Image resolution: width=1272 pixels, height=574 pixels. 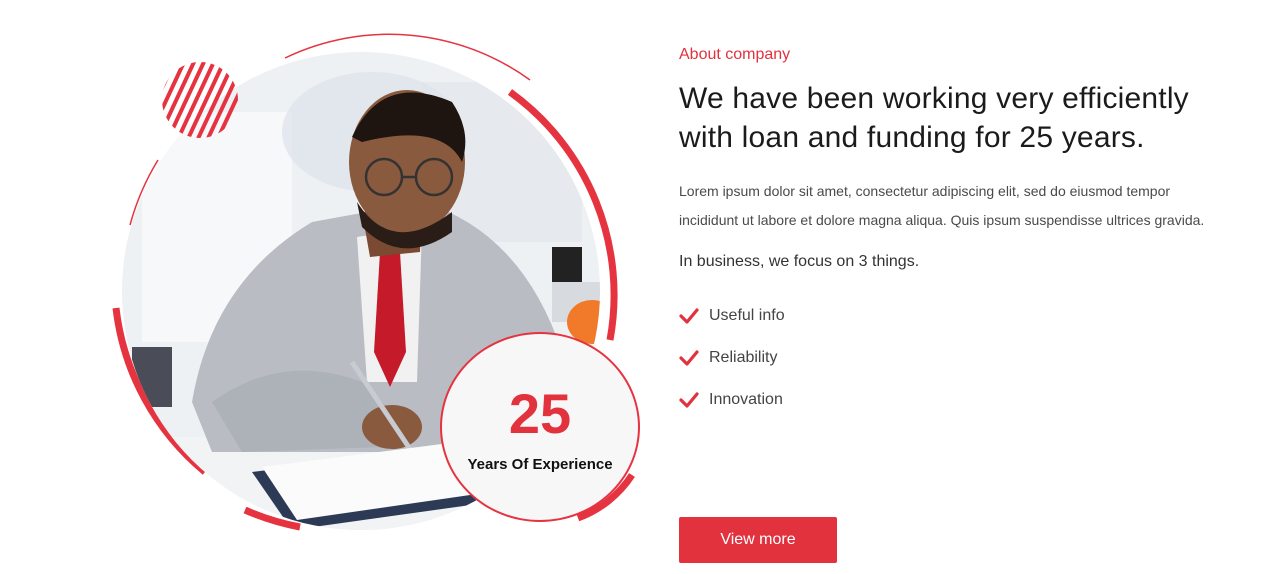 I want to click on checklist-item: Innovation, so click(x=959, y=400).